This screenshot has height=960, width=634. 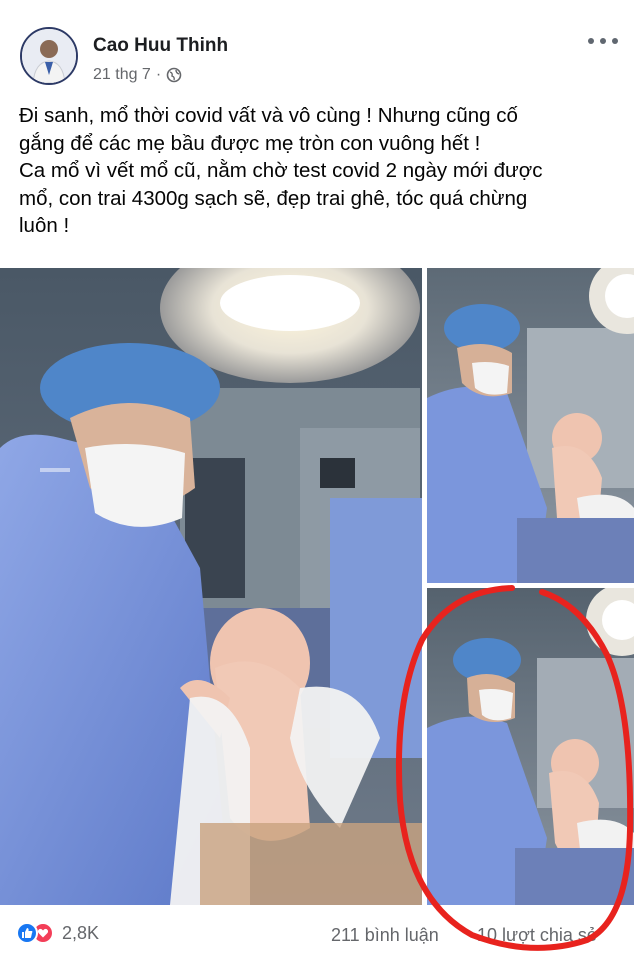 I want to click on post-text-line: luôn !, so click(x=44, y=225).